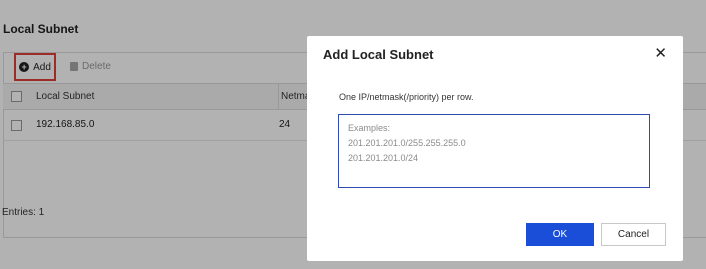  I want to click on dialog-hint: One IP/netmask(/priority) per row., so click(406, 97).